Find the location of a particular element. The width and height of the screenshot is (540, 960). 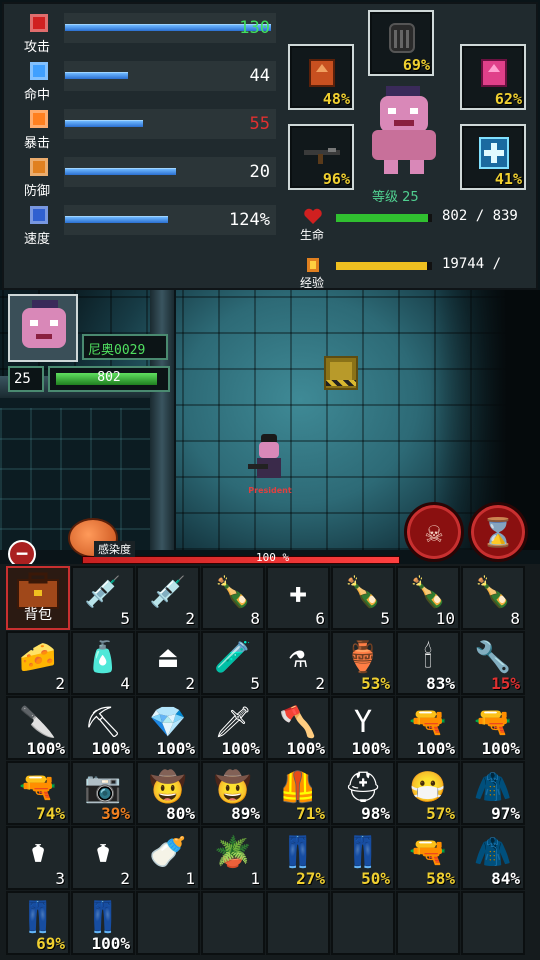

inventory-item: 🔧 15% is located at coordinates (493, 663).